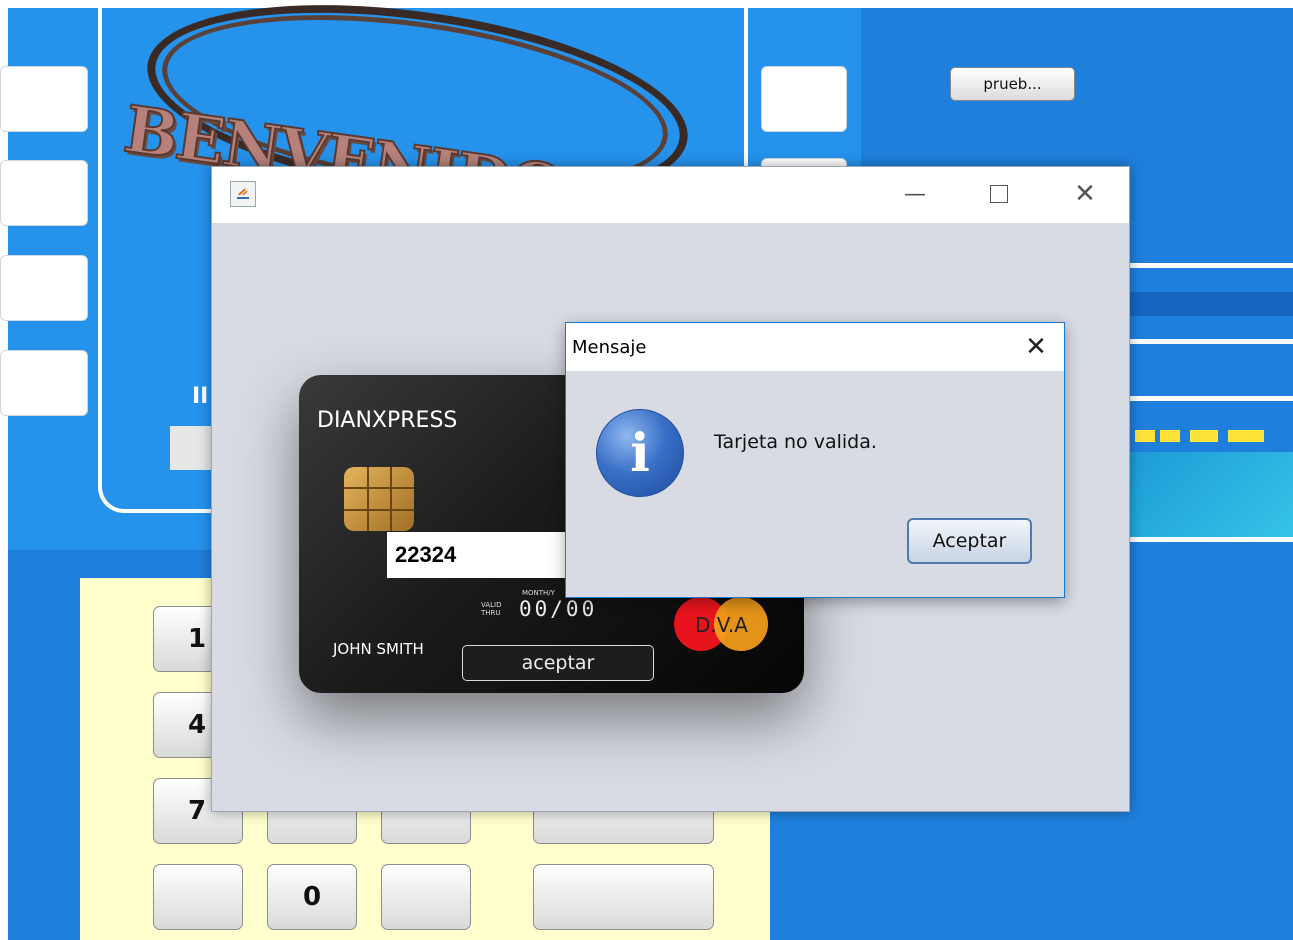 The height and width of the screenshot is (940, 1293). What do you see at coordinates (378, 649) in the screenshot?
I see `card-holder-name: JOHN SMITH` at bounding box center [378, 649].